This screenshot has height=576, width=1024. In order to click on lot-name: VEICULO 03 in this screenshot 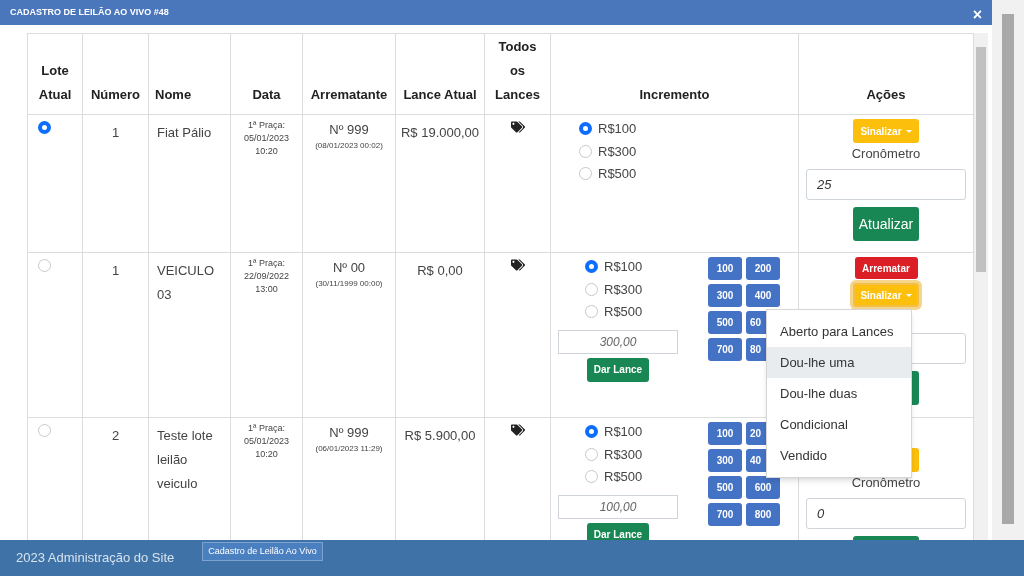, I will do `click(186, 282)`.